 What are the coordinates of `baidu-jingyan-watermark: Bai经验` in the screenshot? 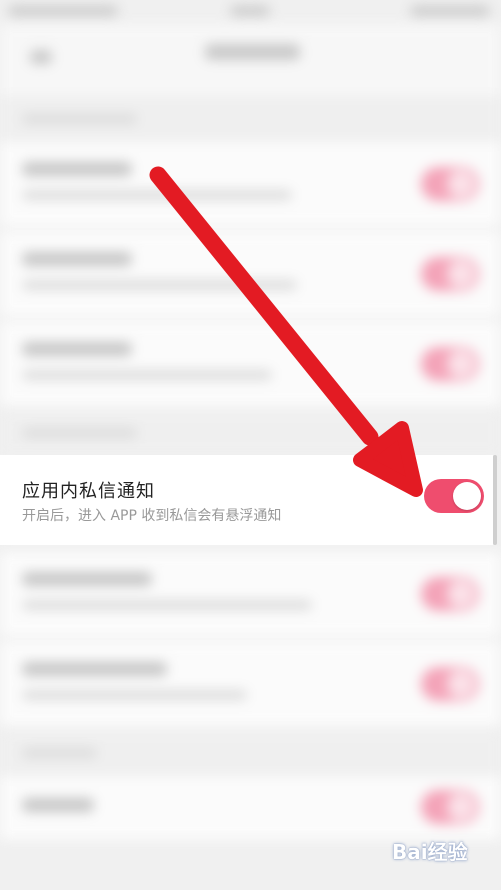 It's located at (430, 850).